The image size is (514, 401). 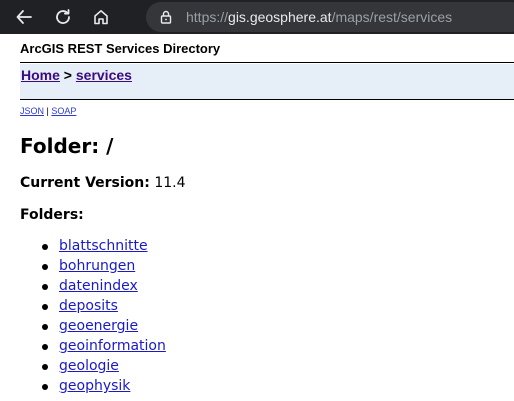 What do you see at coordinates (24, 17) in the screenshot?
I see `back-arrow-icon` at bounding box center [24, 17].